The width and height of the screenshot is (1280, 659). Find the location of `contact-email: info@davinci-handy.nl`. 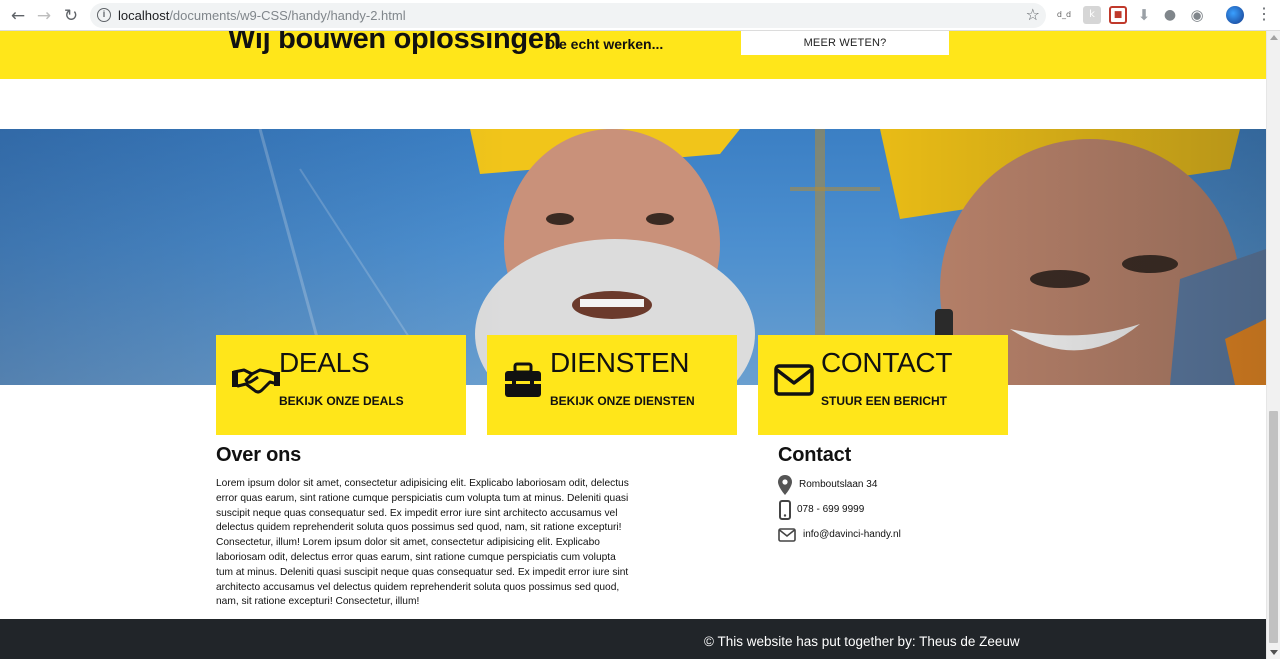

contact-email: info@davinci-handy.nl is located at coordinates (852, 534).